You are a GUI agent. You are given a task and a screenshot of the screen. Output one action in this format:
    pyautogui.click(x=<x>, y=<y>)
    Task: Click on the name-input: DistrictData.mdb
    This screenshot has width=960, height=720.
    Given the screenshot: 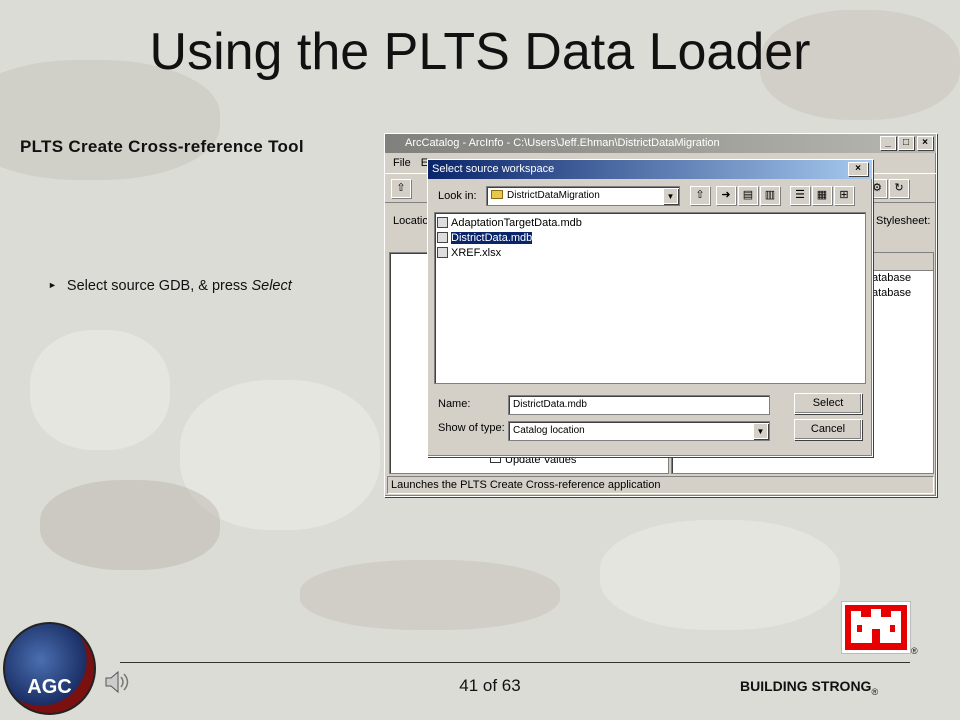 What is the action you would take?
    pyautogui.click(x=639, y=405)
    